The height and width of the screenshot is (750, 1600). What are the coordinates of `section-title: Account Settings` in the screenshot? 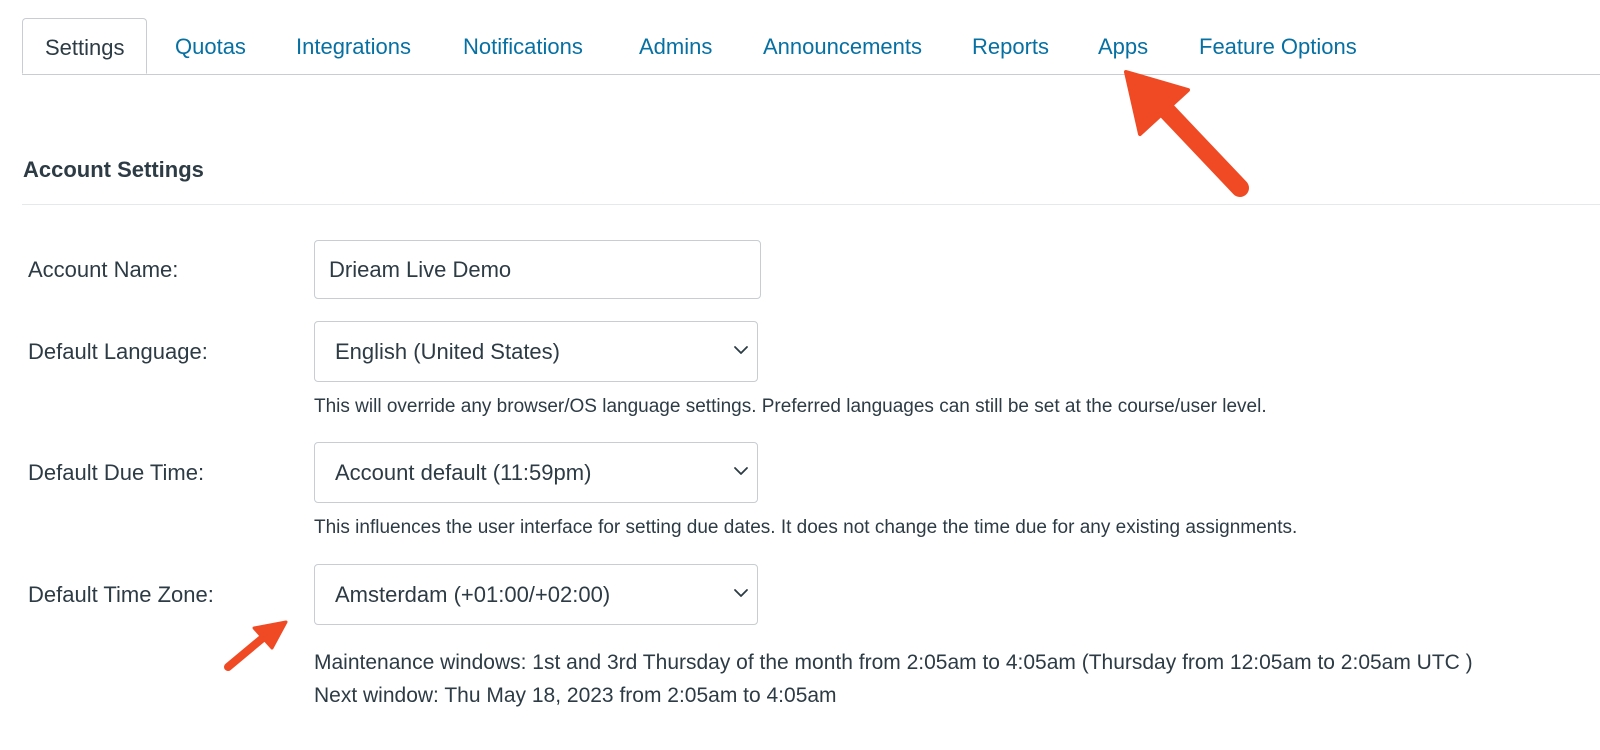 It's located at (113, 169).